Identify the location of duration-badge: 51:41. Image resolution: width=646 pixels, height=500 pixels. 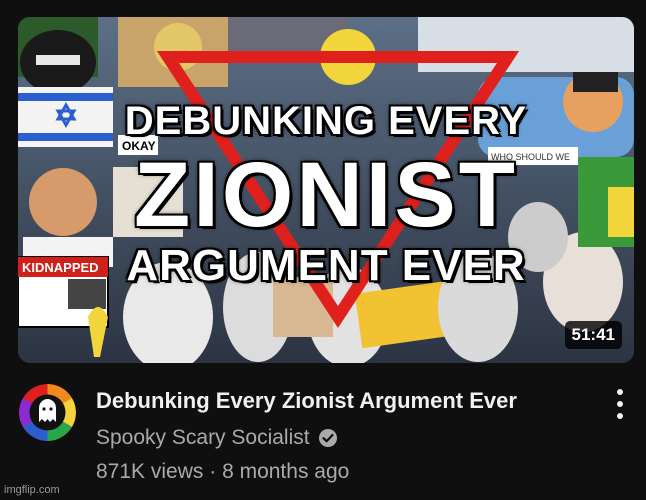
(593, 335).